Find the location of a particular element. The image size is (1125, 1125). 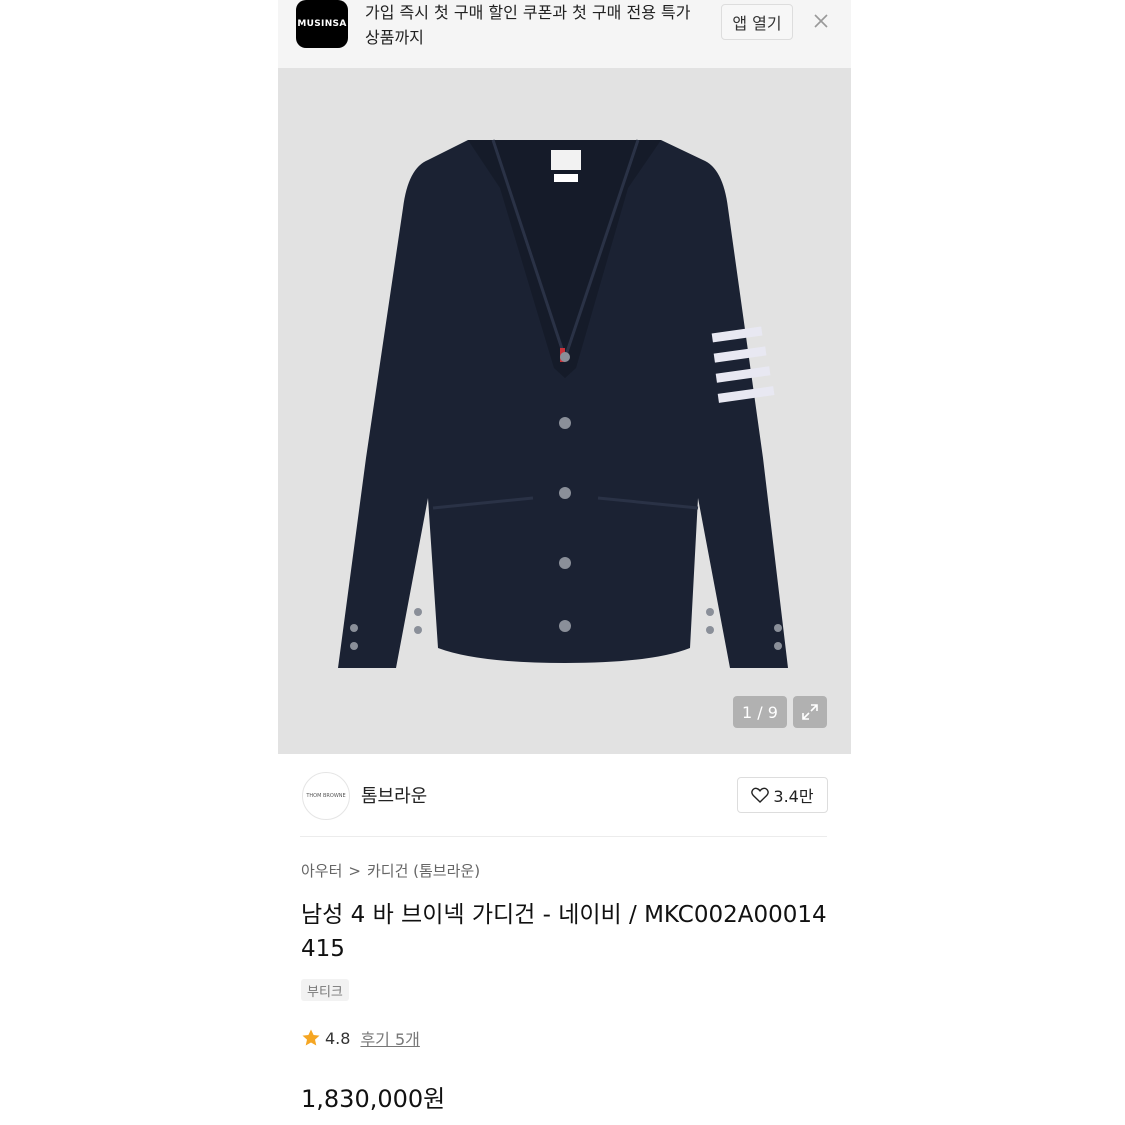

close-icon is located at coordinates (821, 21).